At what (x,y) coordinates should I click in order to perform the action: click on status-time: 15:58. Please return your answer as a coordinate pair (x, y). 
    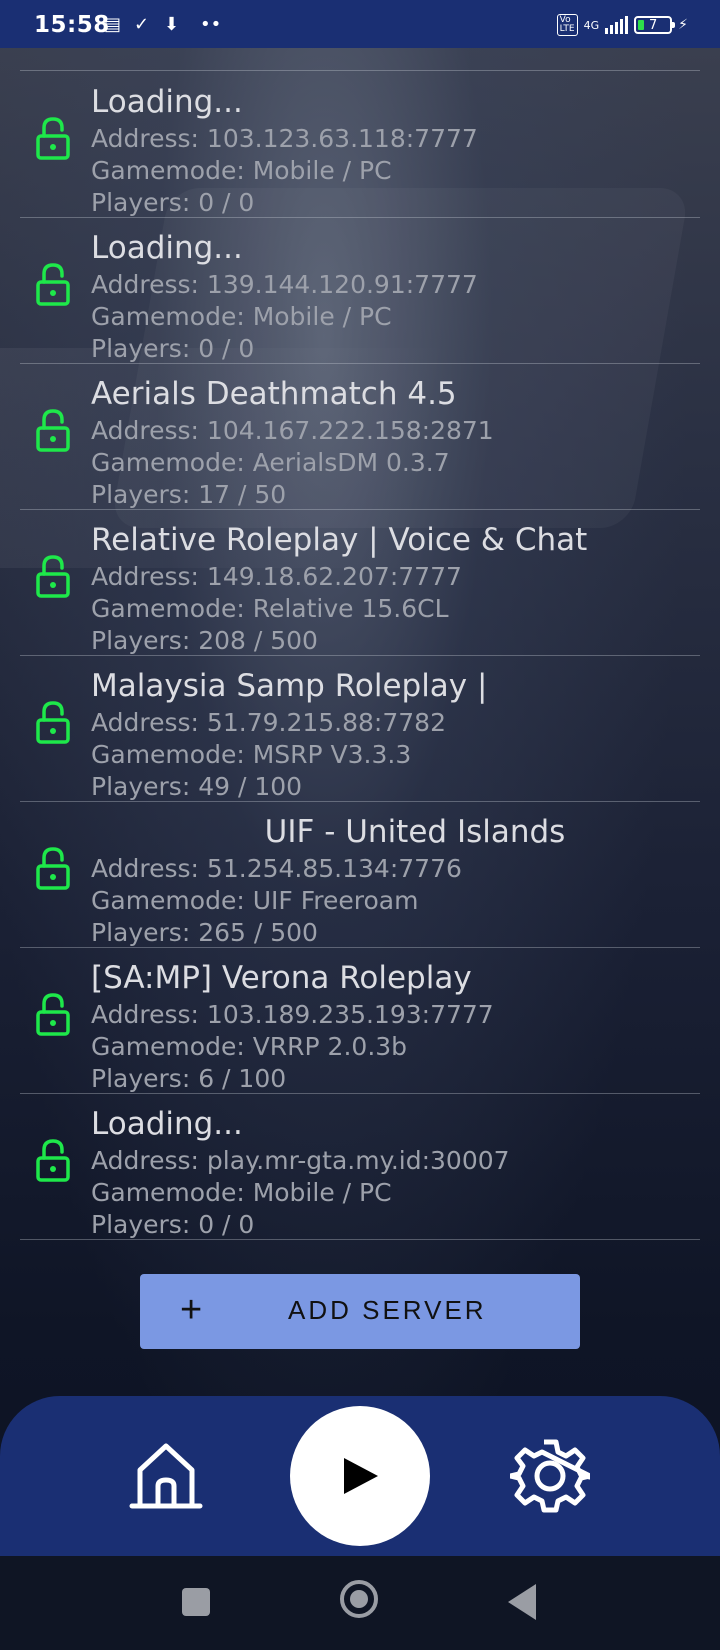
    Looking at the image, I should click on (72, 25).